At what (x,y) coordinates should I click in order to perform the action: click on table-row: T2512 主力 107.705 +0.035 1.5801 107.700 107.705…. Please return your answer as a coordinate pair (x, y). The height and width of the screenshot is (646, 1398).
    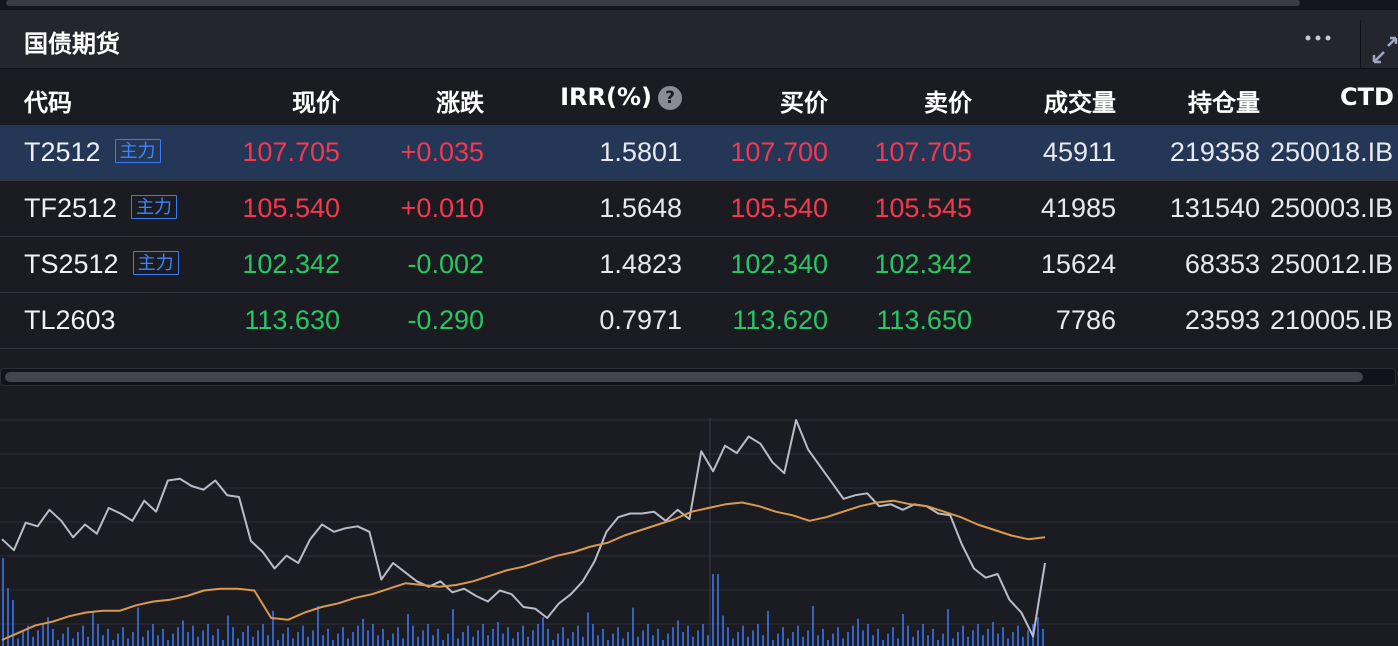
    Looking at the image, I should click on (699, 153).